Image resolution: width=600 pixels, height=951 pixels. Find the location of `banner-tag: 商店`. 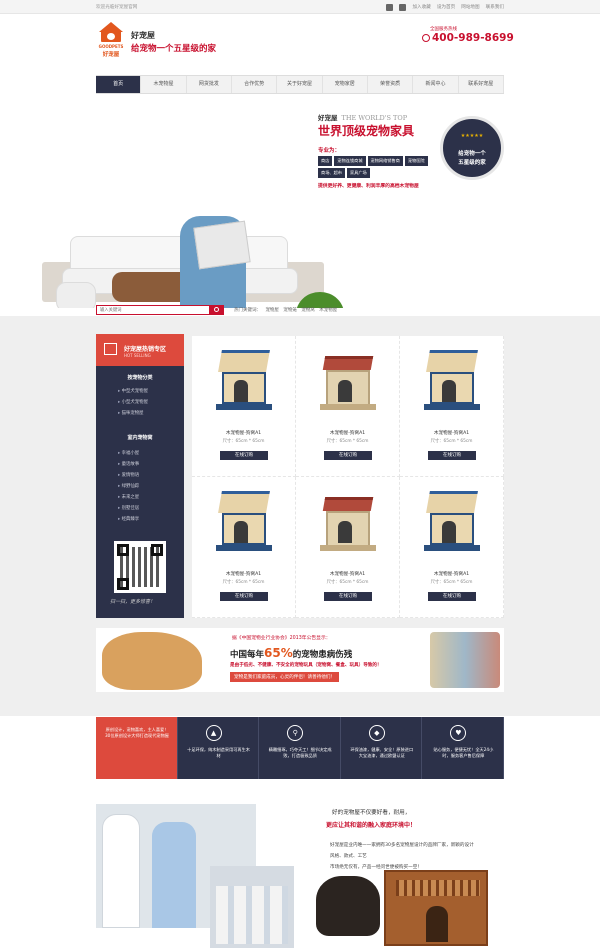

banner-tag: 商店 is located at coordinates (325, 161).